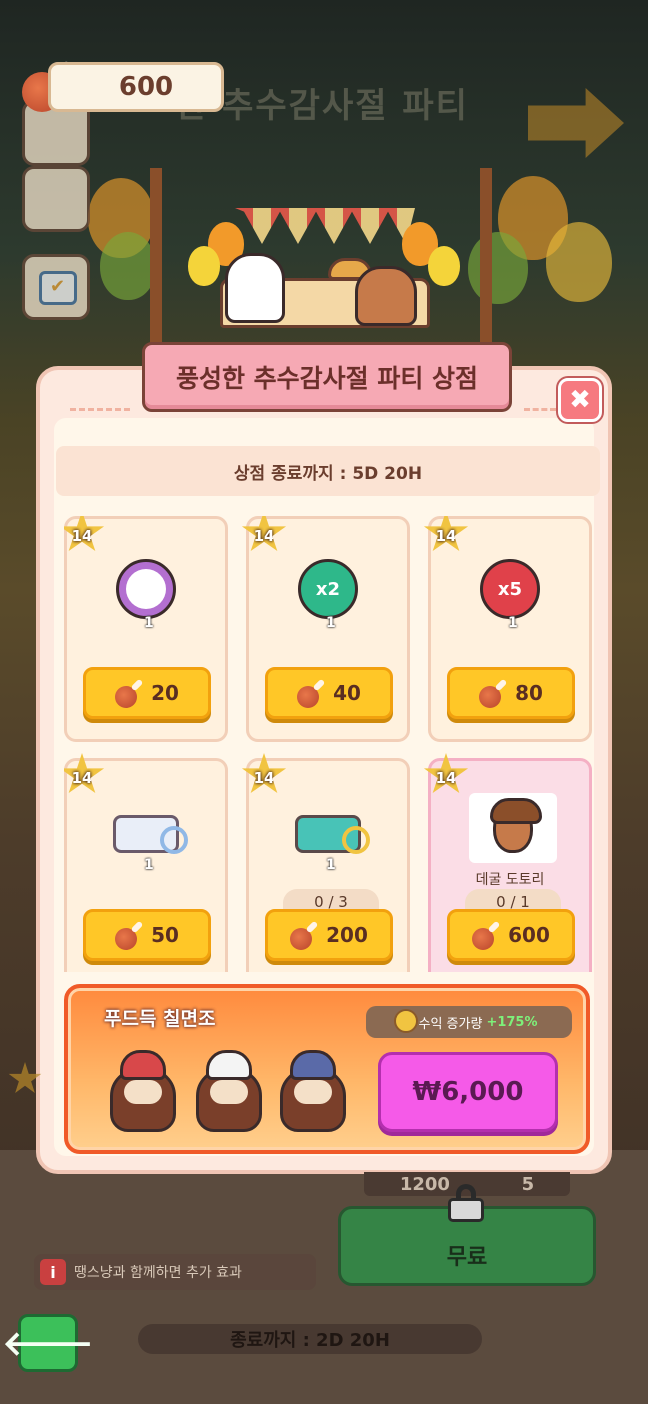  Describe the element at coordinates (329, 693) in the screenshot. I see `buy-button: 40` at that location.